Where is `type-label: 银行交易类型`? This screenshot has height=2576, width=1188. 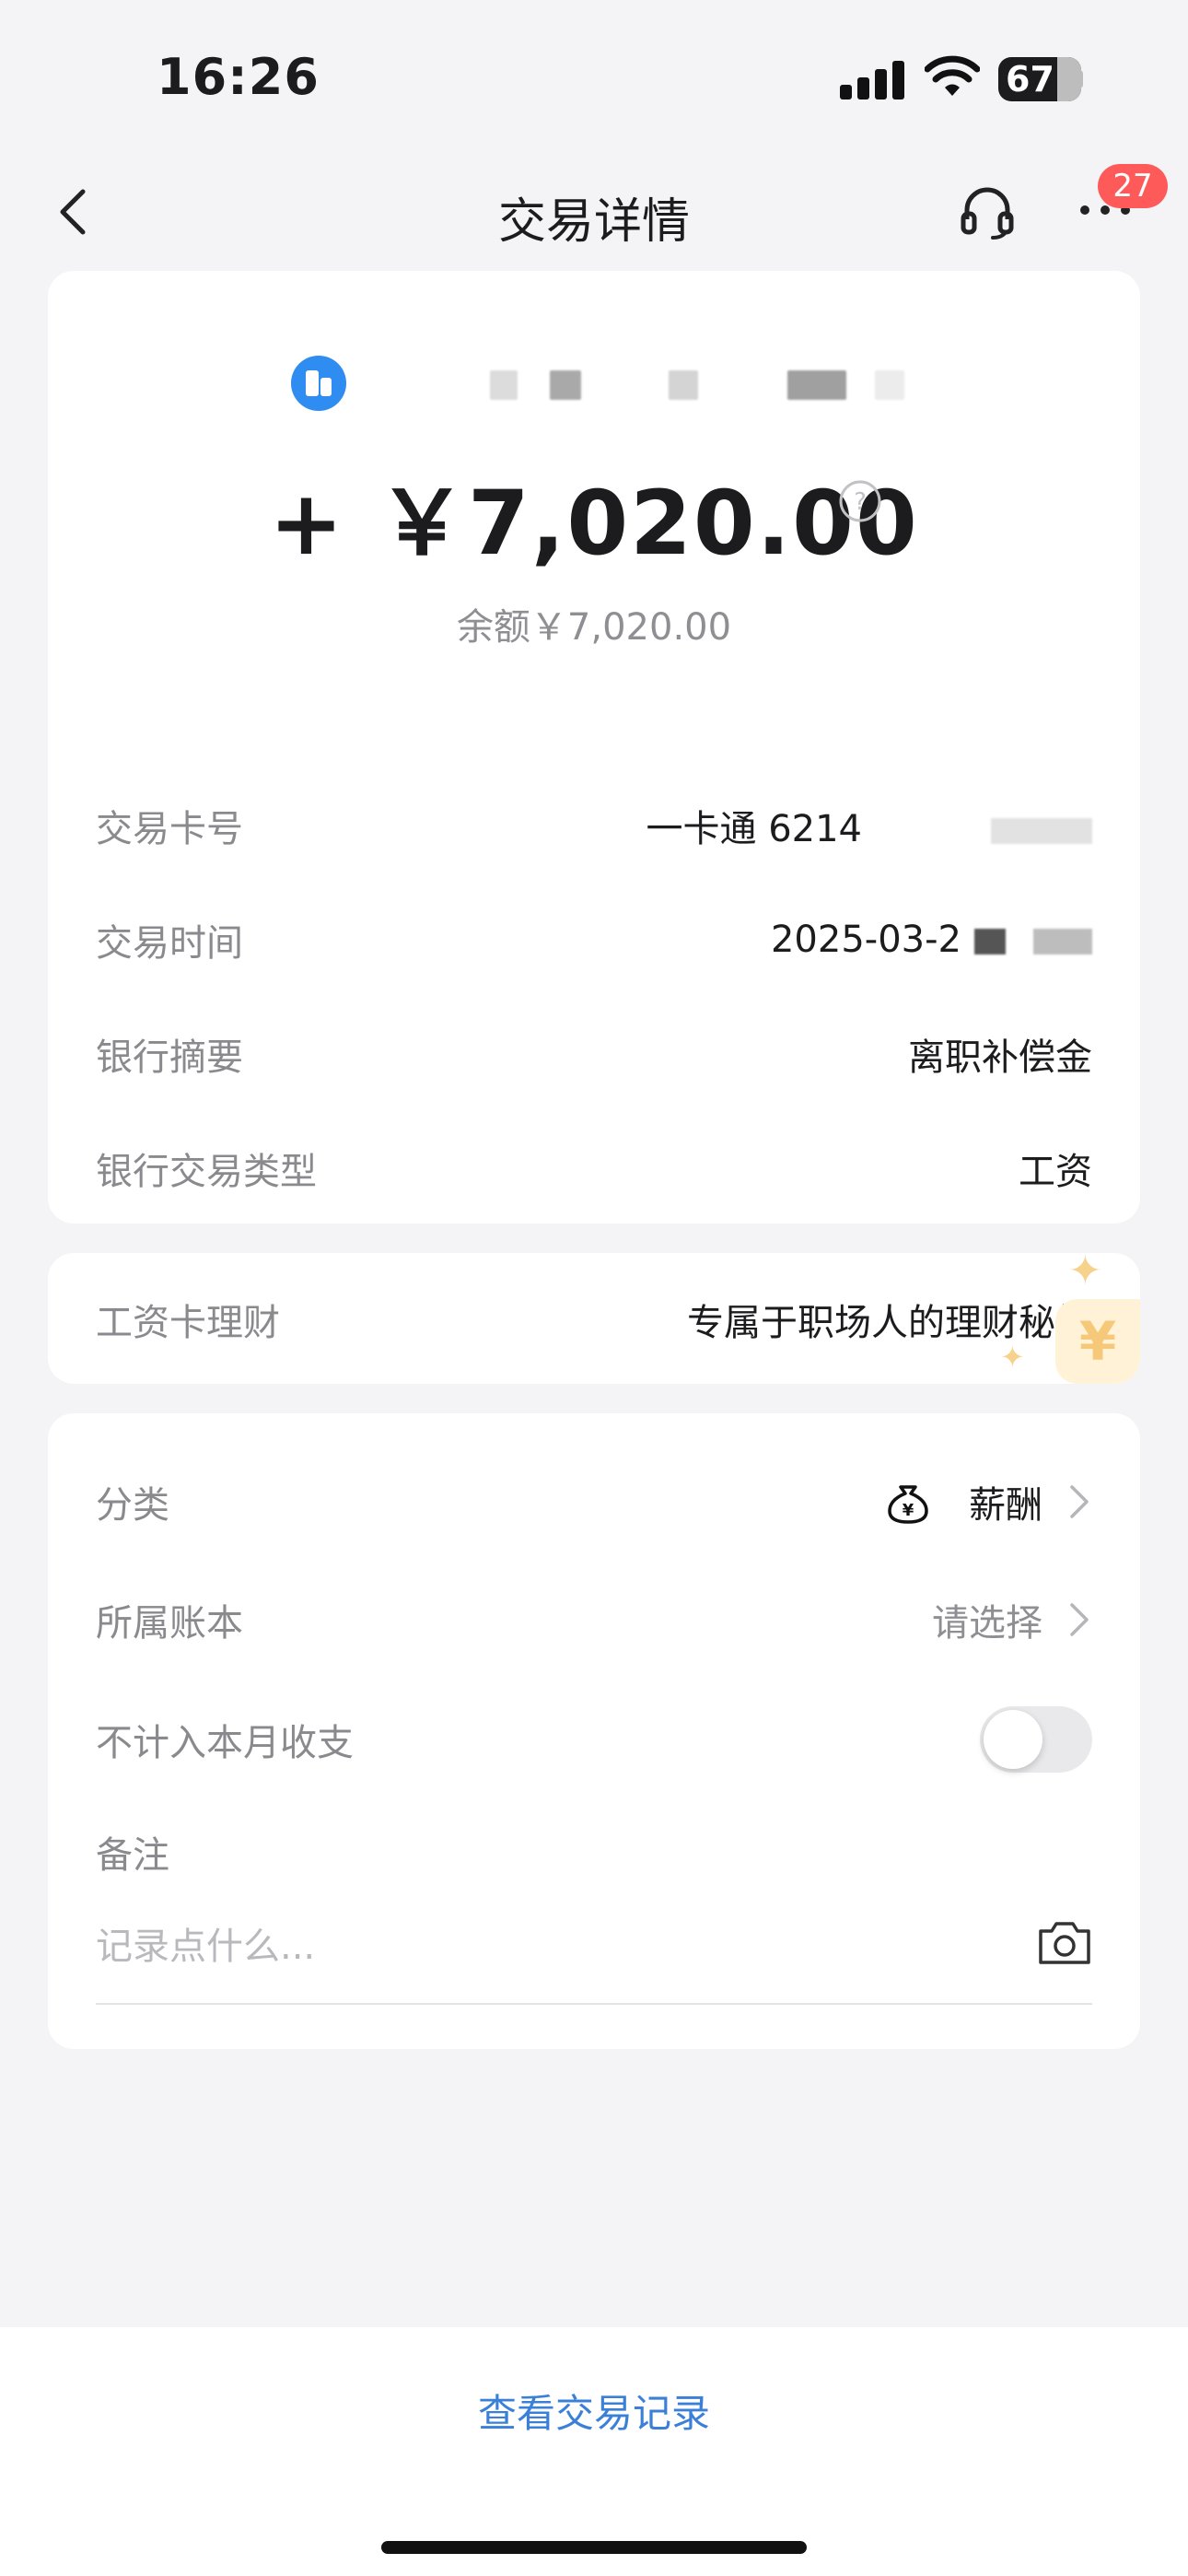
type-label: 银行交易类型 is located at coordinates (206, 1172).